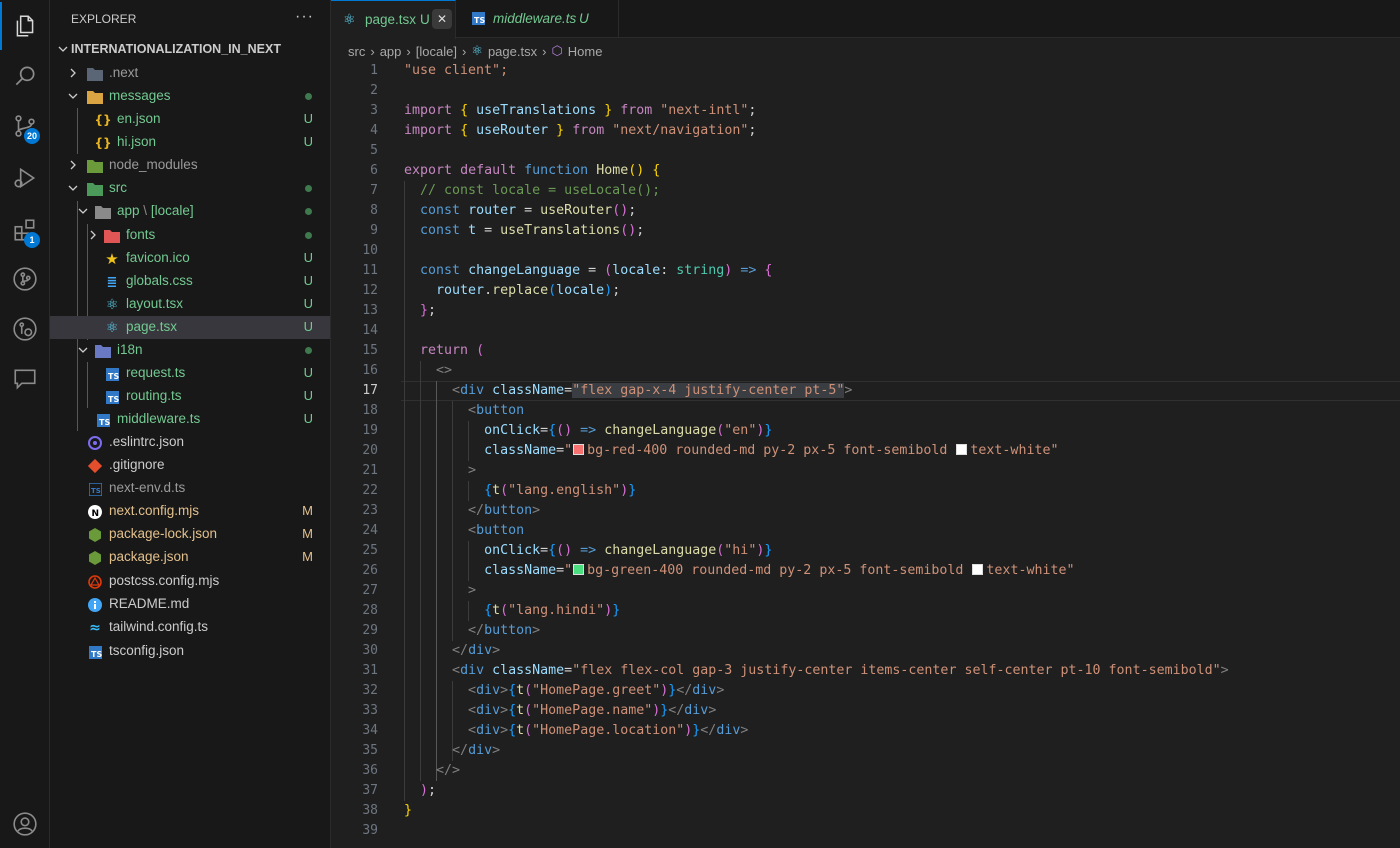  What do you see at coordinates (155, 303) in the screenshot?
I see `file-name: layout.tsx` at bounding box center [155, 303].